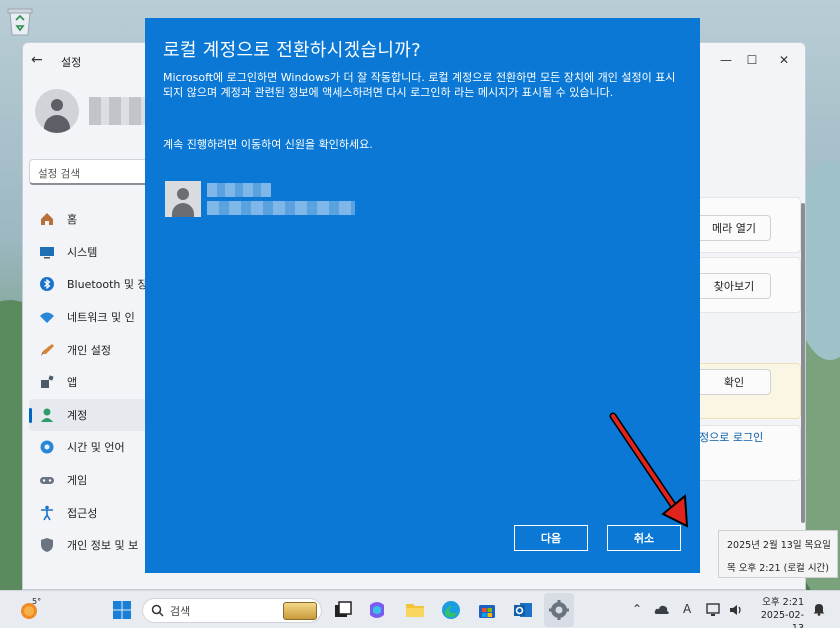 The width and height of the screenshot is (840, 628). What do you see at coordinates (20, 21) in the screenshot?
I see `recycle-bin-icon` at bounding box center [20, 21].